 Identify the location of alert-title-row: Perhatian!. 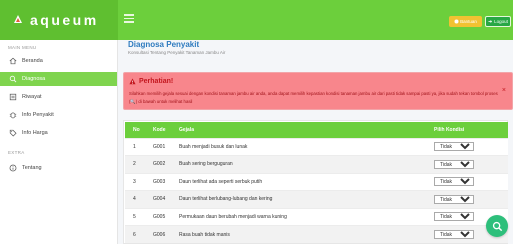
(151, 81).